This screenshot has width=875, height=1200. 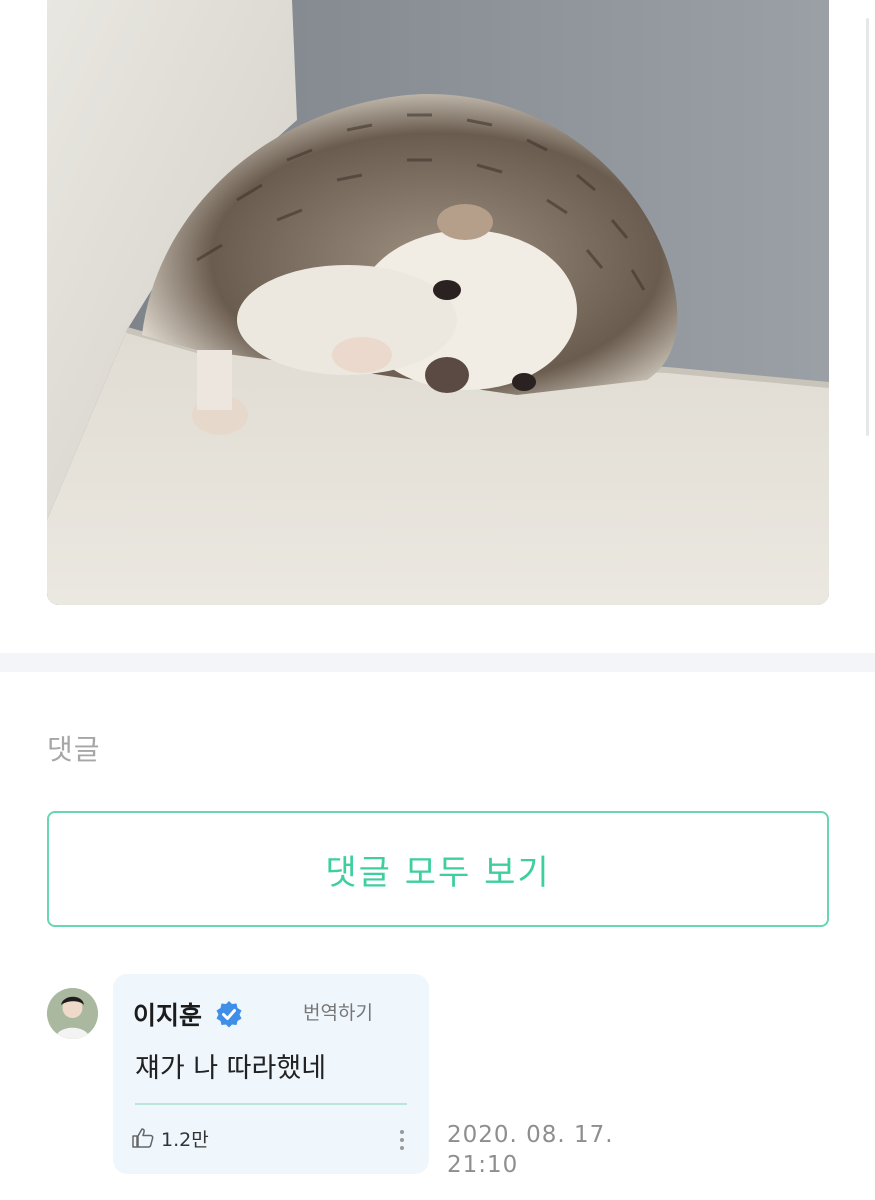 I want to click on avatar-image, so click(x=72, y=1013).